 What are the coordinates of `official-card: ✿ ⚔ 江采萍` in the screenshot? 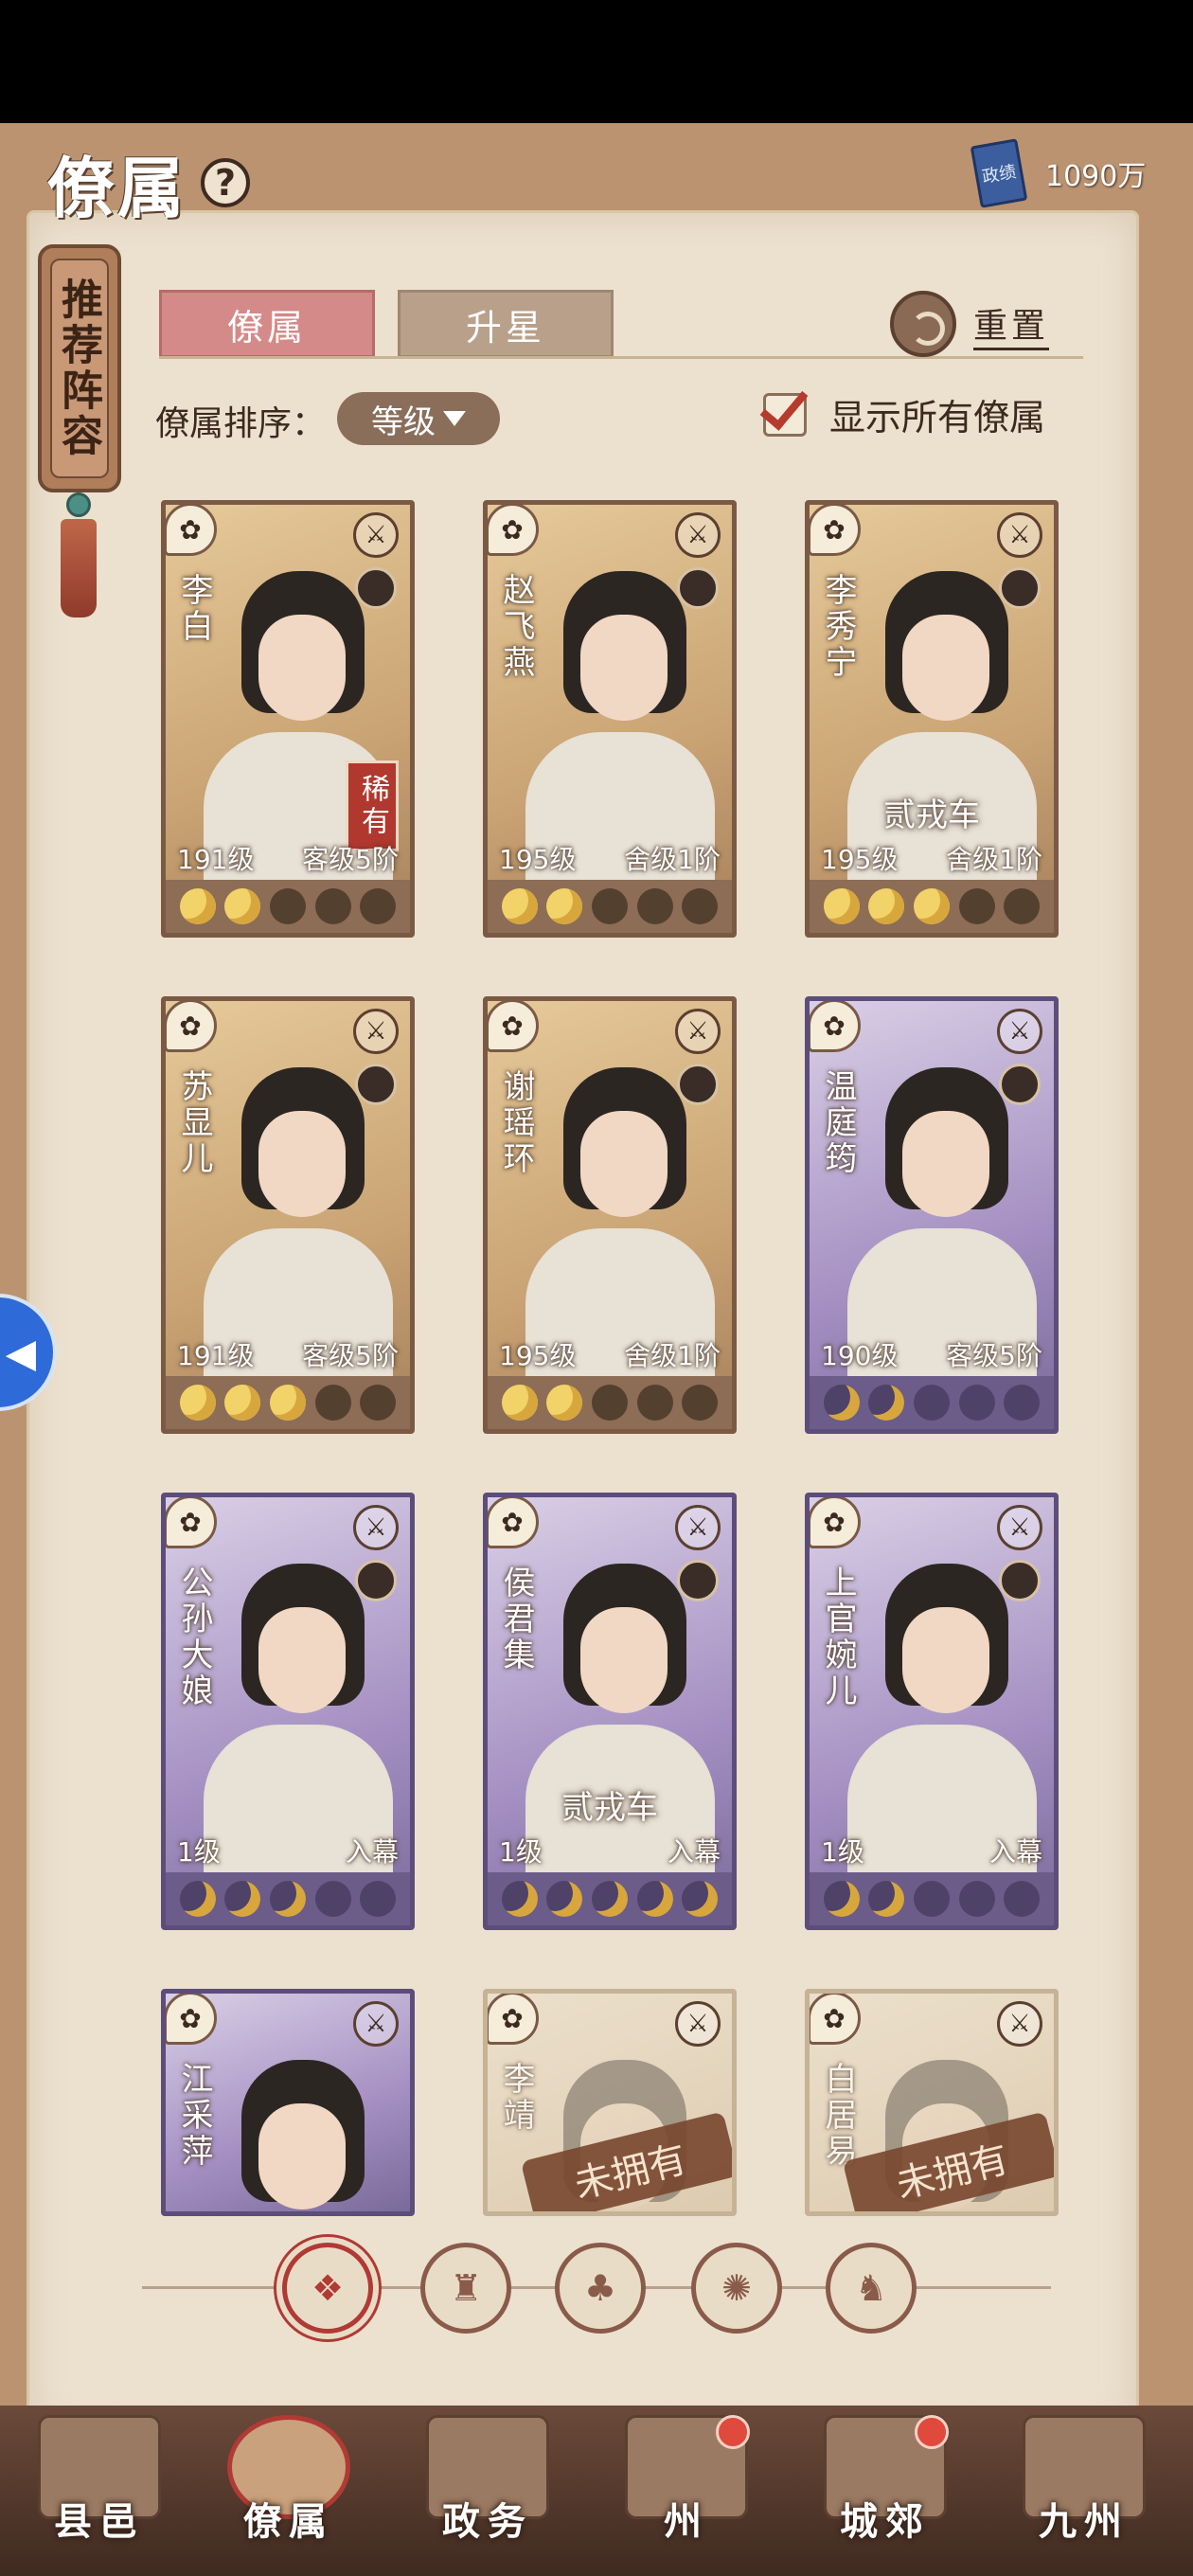 It's located at (288, 2102).